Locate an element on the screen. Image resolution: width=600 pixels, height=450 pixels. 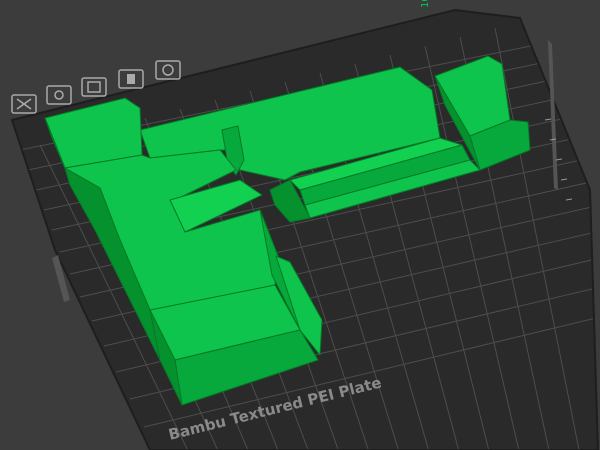
plate-corner-mark: 10 is located at coordinates (425, 4).